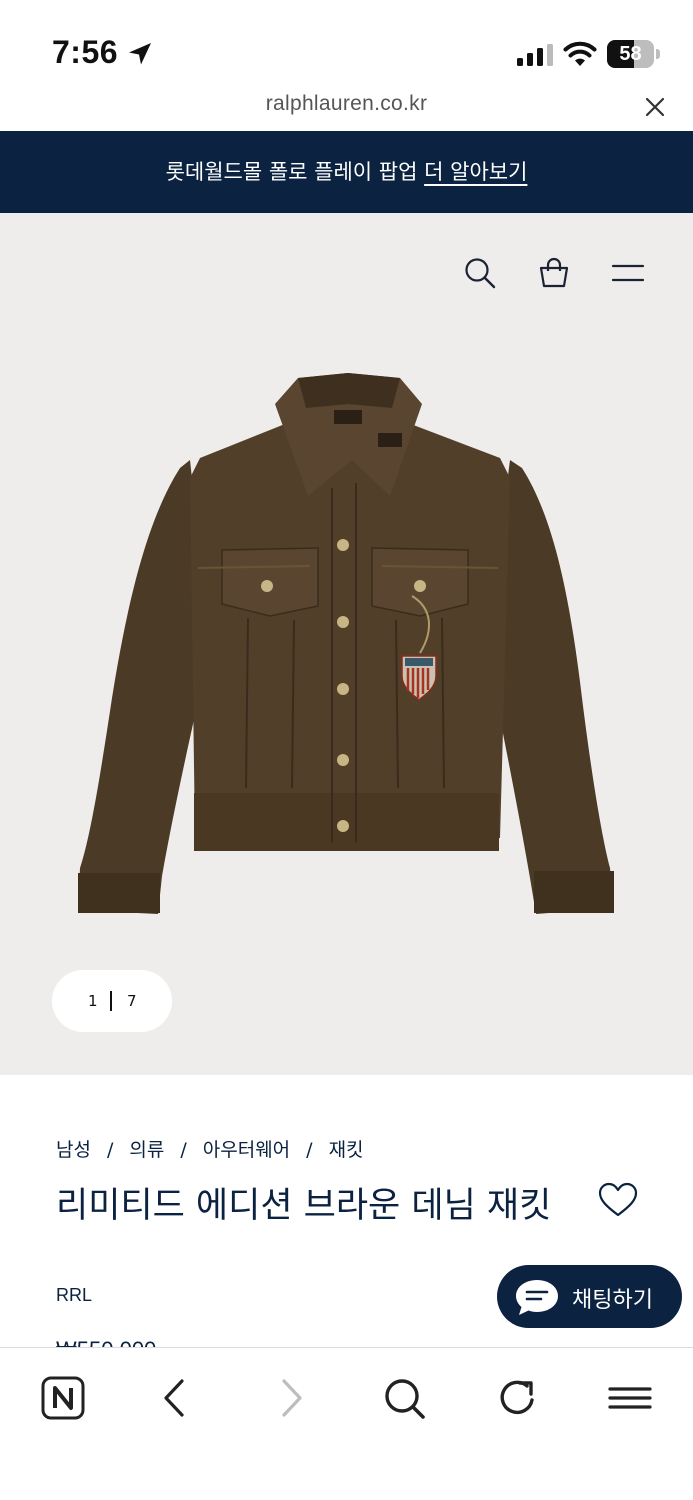 The image size is (693, 1500). Describe the element at coordinates (612, 1300) in the screenshot. I see `chat-label: 채팅하기` at that location.